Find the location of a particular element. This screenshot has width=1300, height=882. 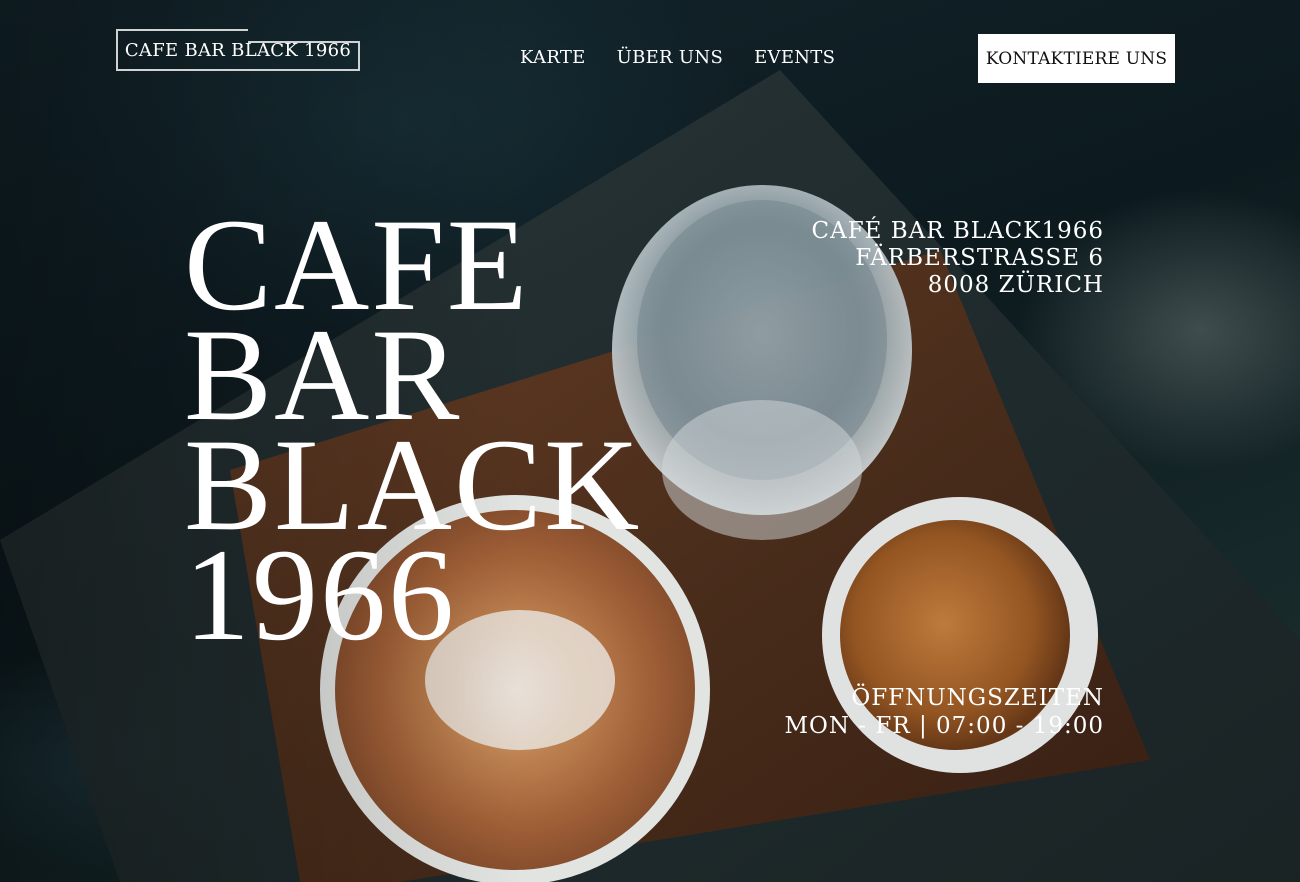

hours-title: ÖFFNUNGSZEITEN is located at coordinates (977, 698).